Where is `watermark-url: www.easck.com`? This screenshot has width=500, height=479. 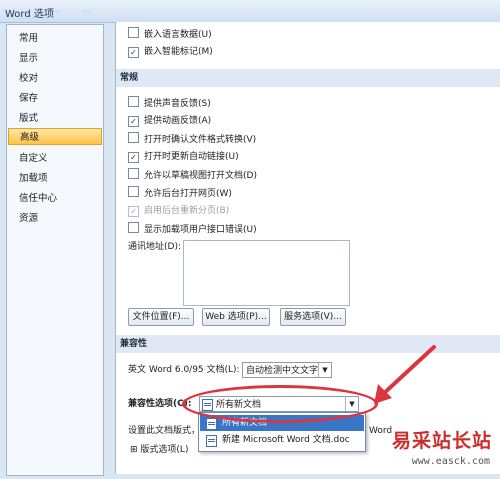
watermark-url: www.easck.com is located at coordinates (450, 461).